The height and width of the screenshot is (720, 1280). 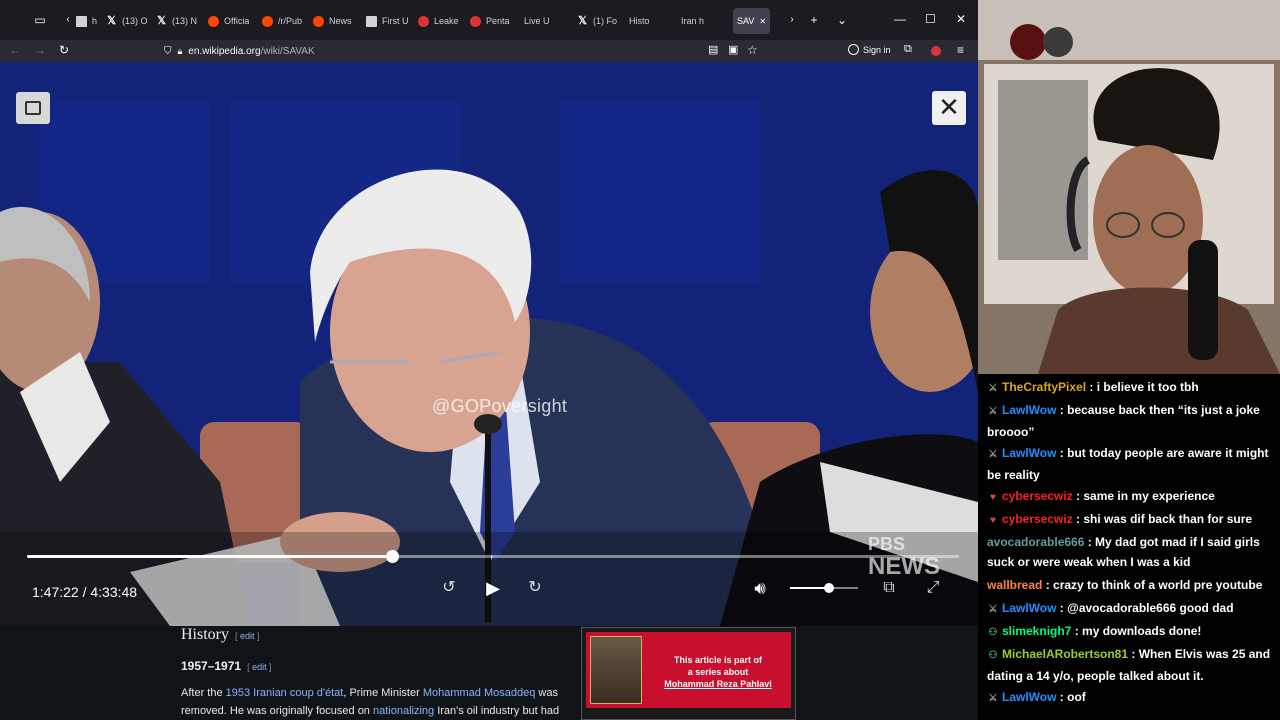 I want to click on edit-section-link: edit, so click(x=247, y=636).